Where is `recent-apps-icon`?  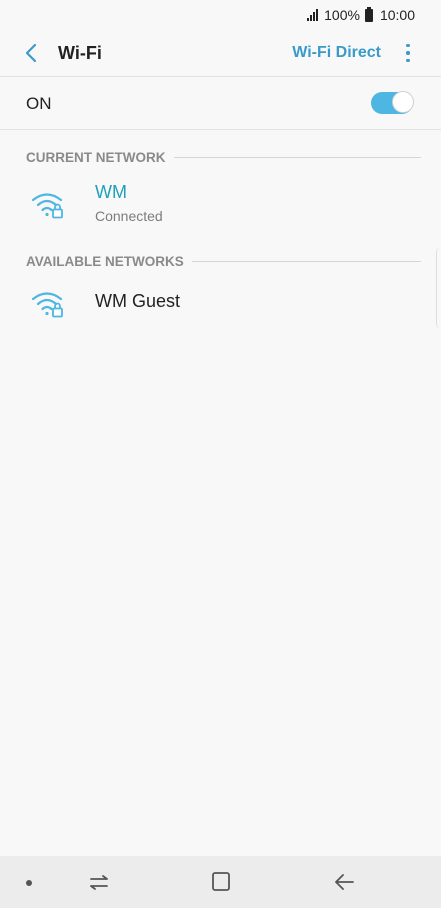 recent-apps-icon is located at coordinates (99, 882).